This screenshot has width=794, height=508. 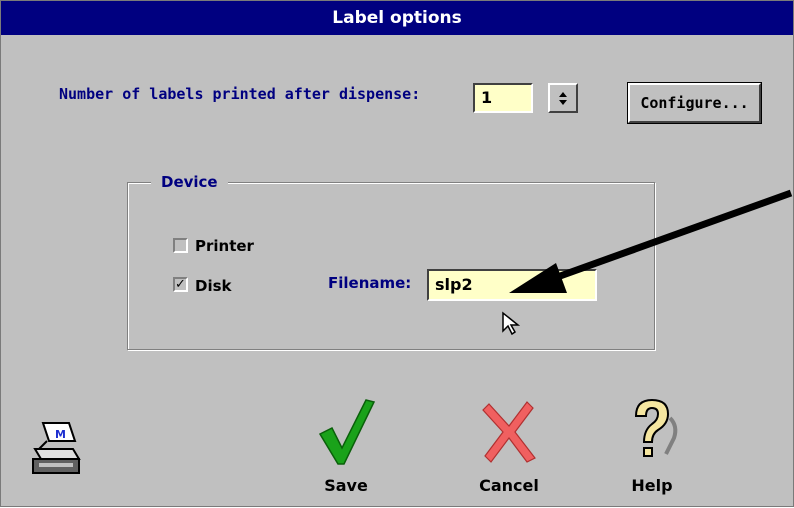 I want to click on save-button: Save, so click(x=346, y=445).